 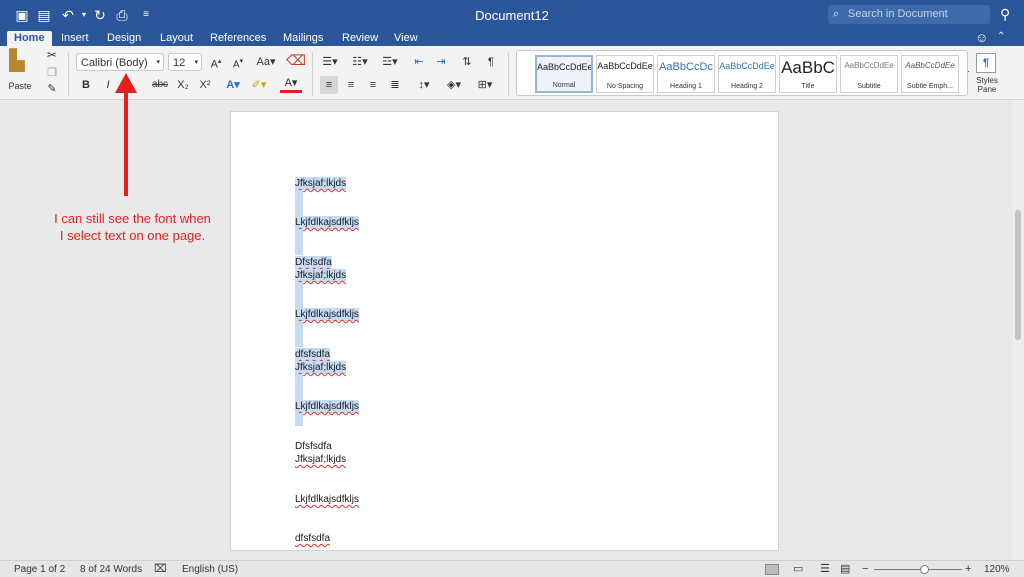 I want to click on show-formatting-icon: ¶, so click(x=491, y=62).